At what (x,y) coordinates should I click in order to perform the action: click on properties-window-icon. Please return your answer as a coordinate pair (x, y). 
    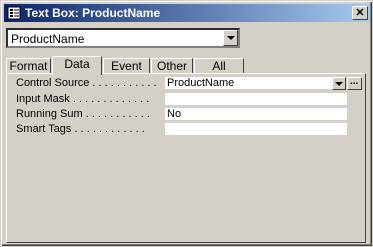
    Looking at the image, I should click on (14, 13).